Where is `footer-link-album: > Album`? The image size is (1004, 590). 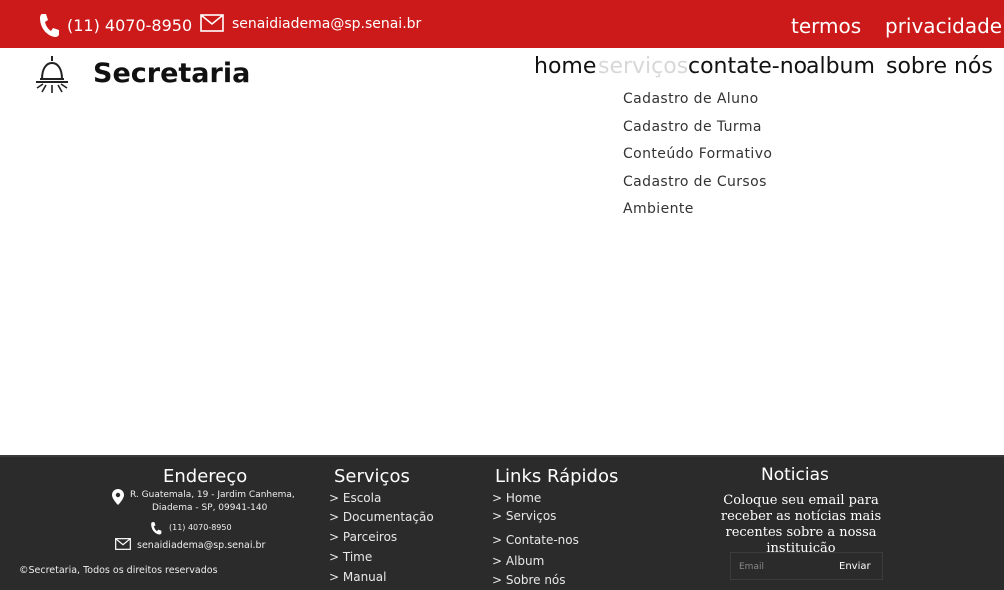 footer-link-album: > Album is located at coordinates (518, 561).